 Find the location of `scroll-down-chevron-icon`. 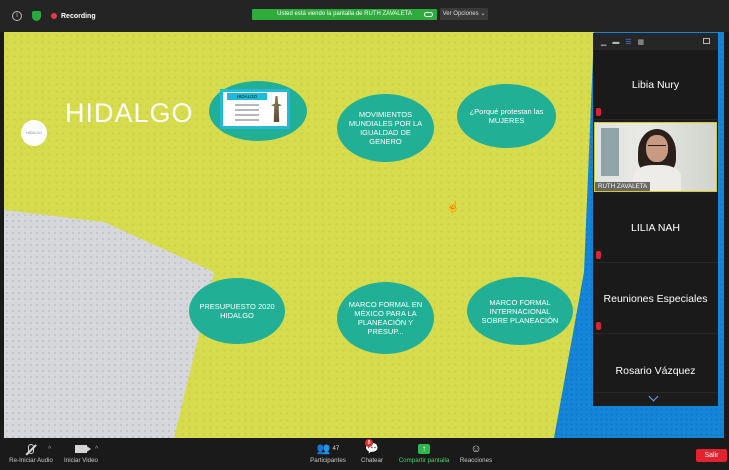

scroll-down-chevron-icon is located at coordinates (653, 396).